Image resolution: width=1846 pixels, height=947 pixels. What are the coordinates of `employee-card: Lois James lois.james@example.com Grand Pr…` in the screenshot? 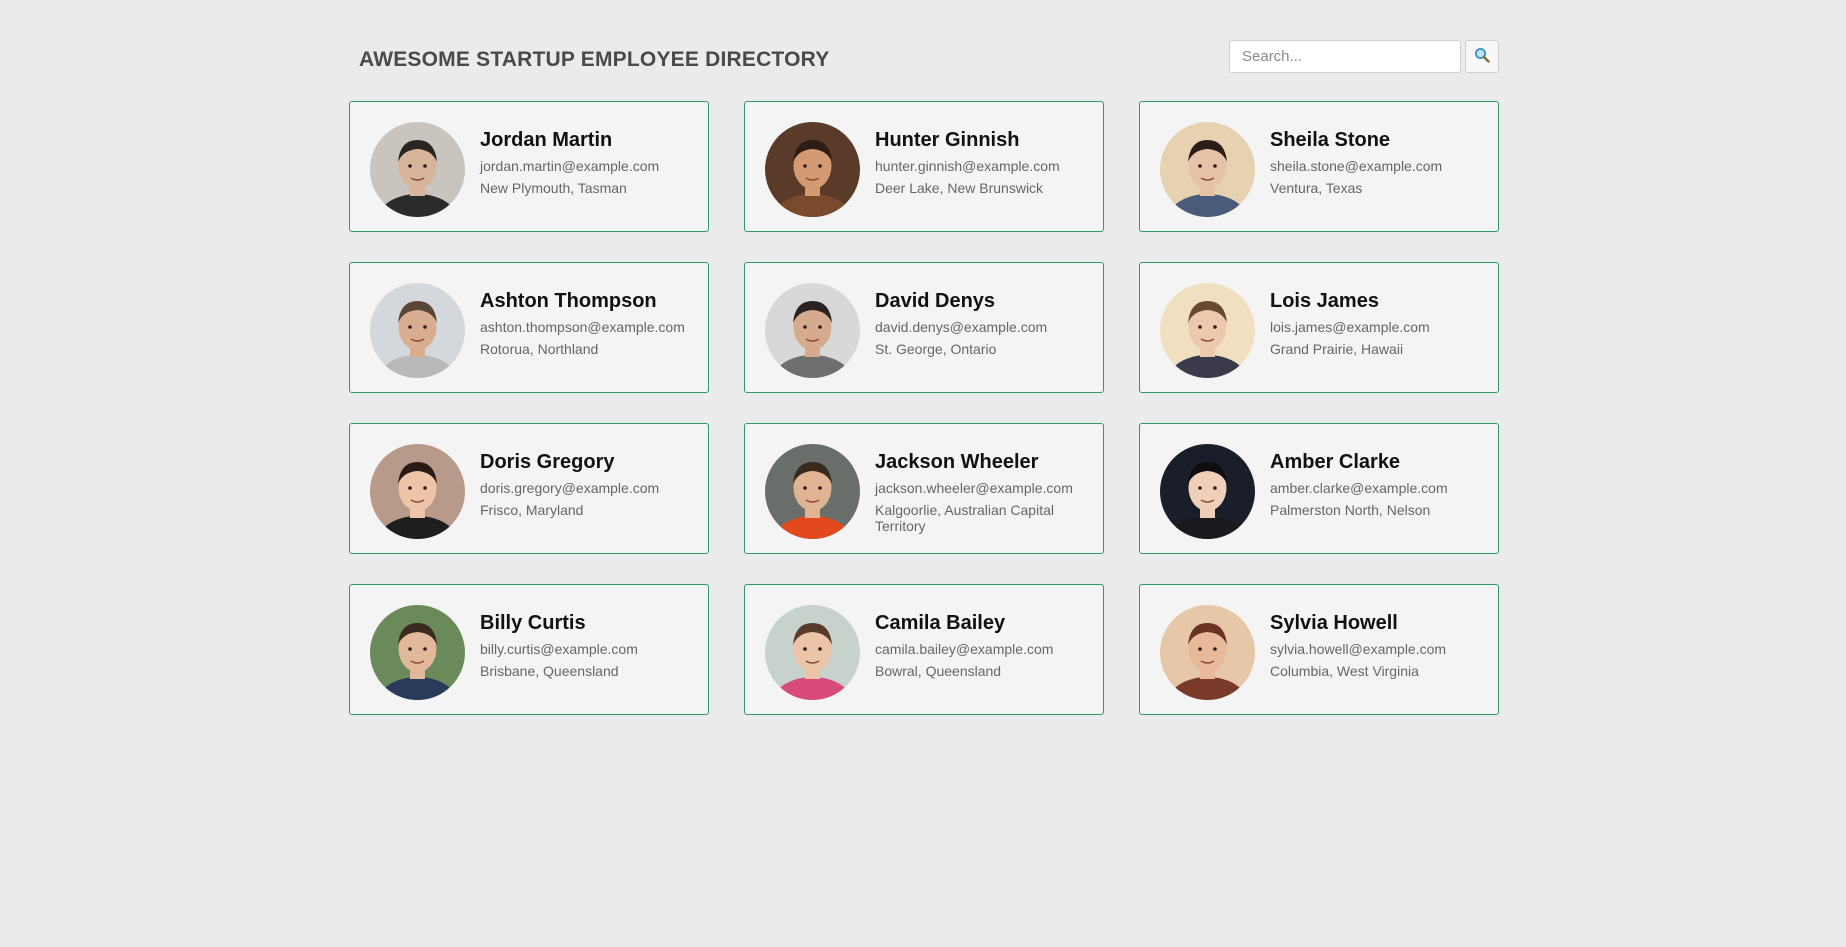 It's located at (1319, 327).